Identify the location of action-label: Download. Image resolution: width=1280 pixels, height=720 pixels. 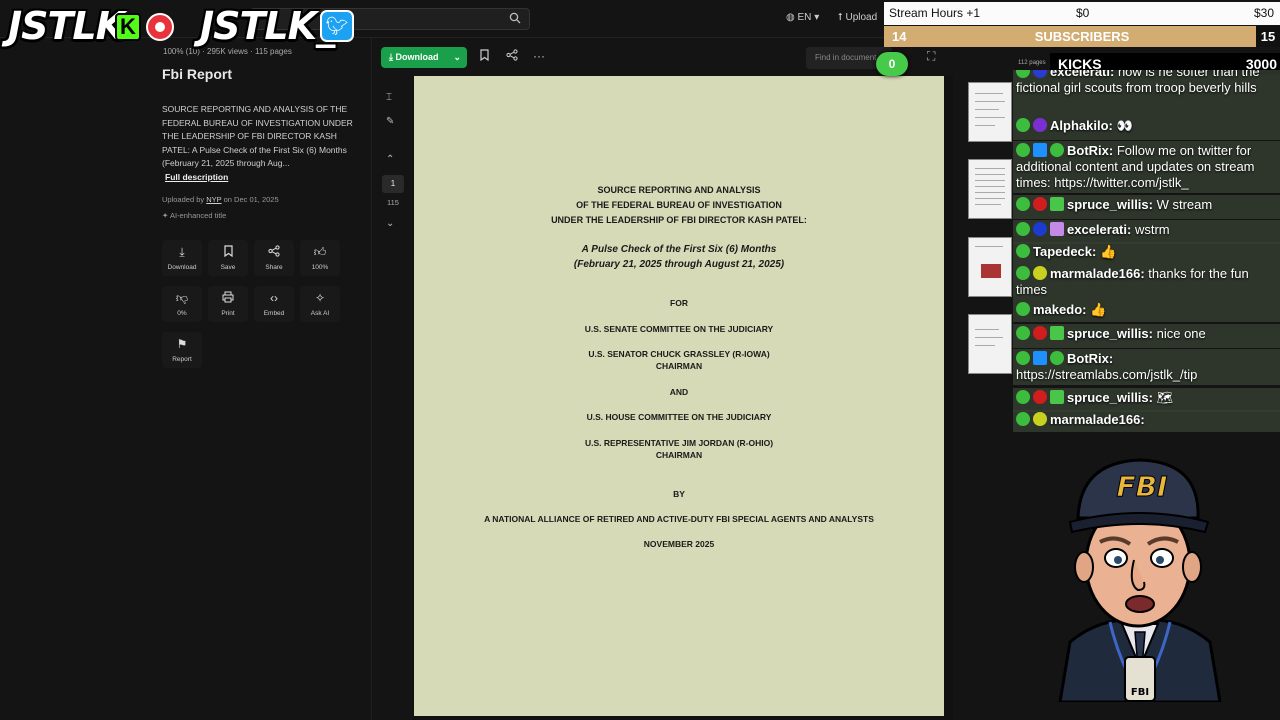
(182, 267).